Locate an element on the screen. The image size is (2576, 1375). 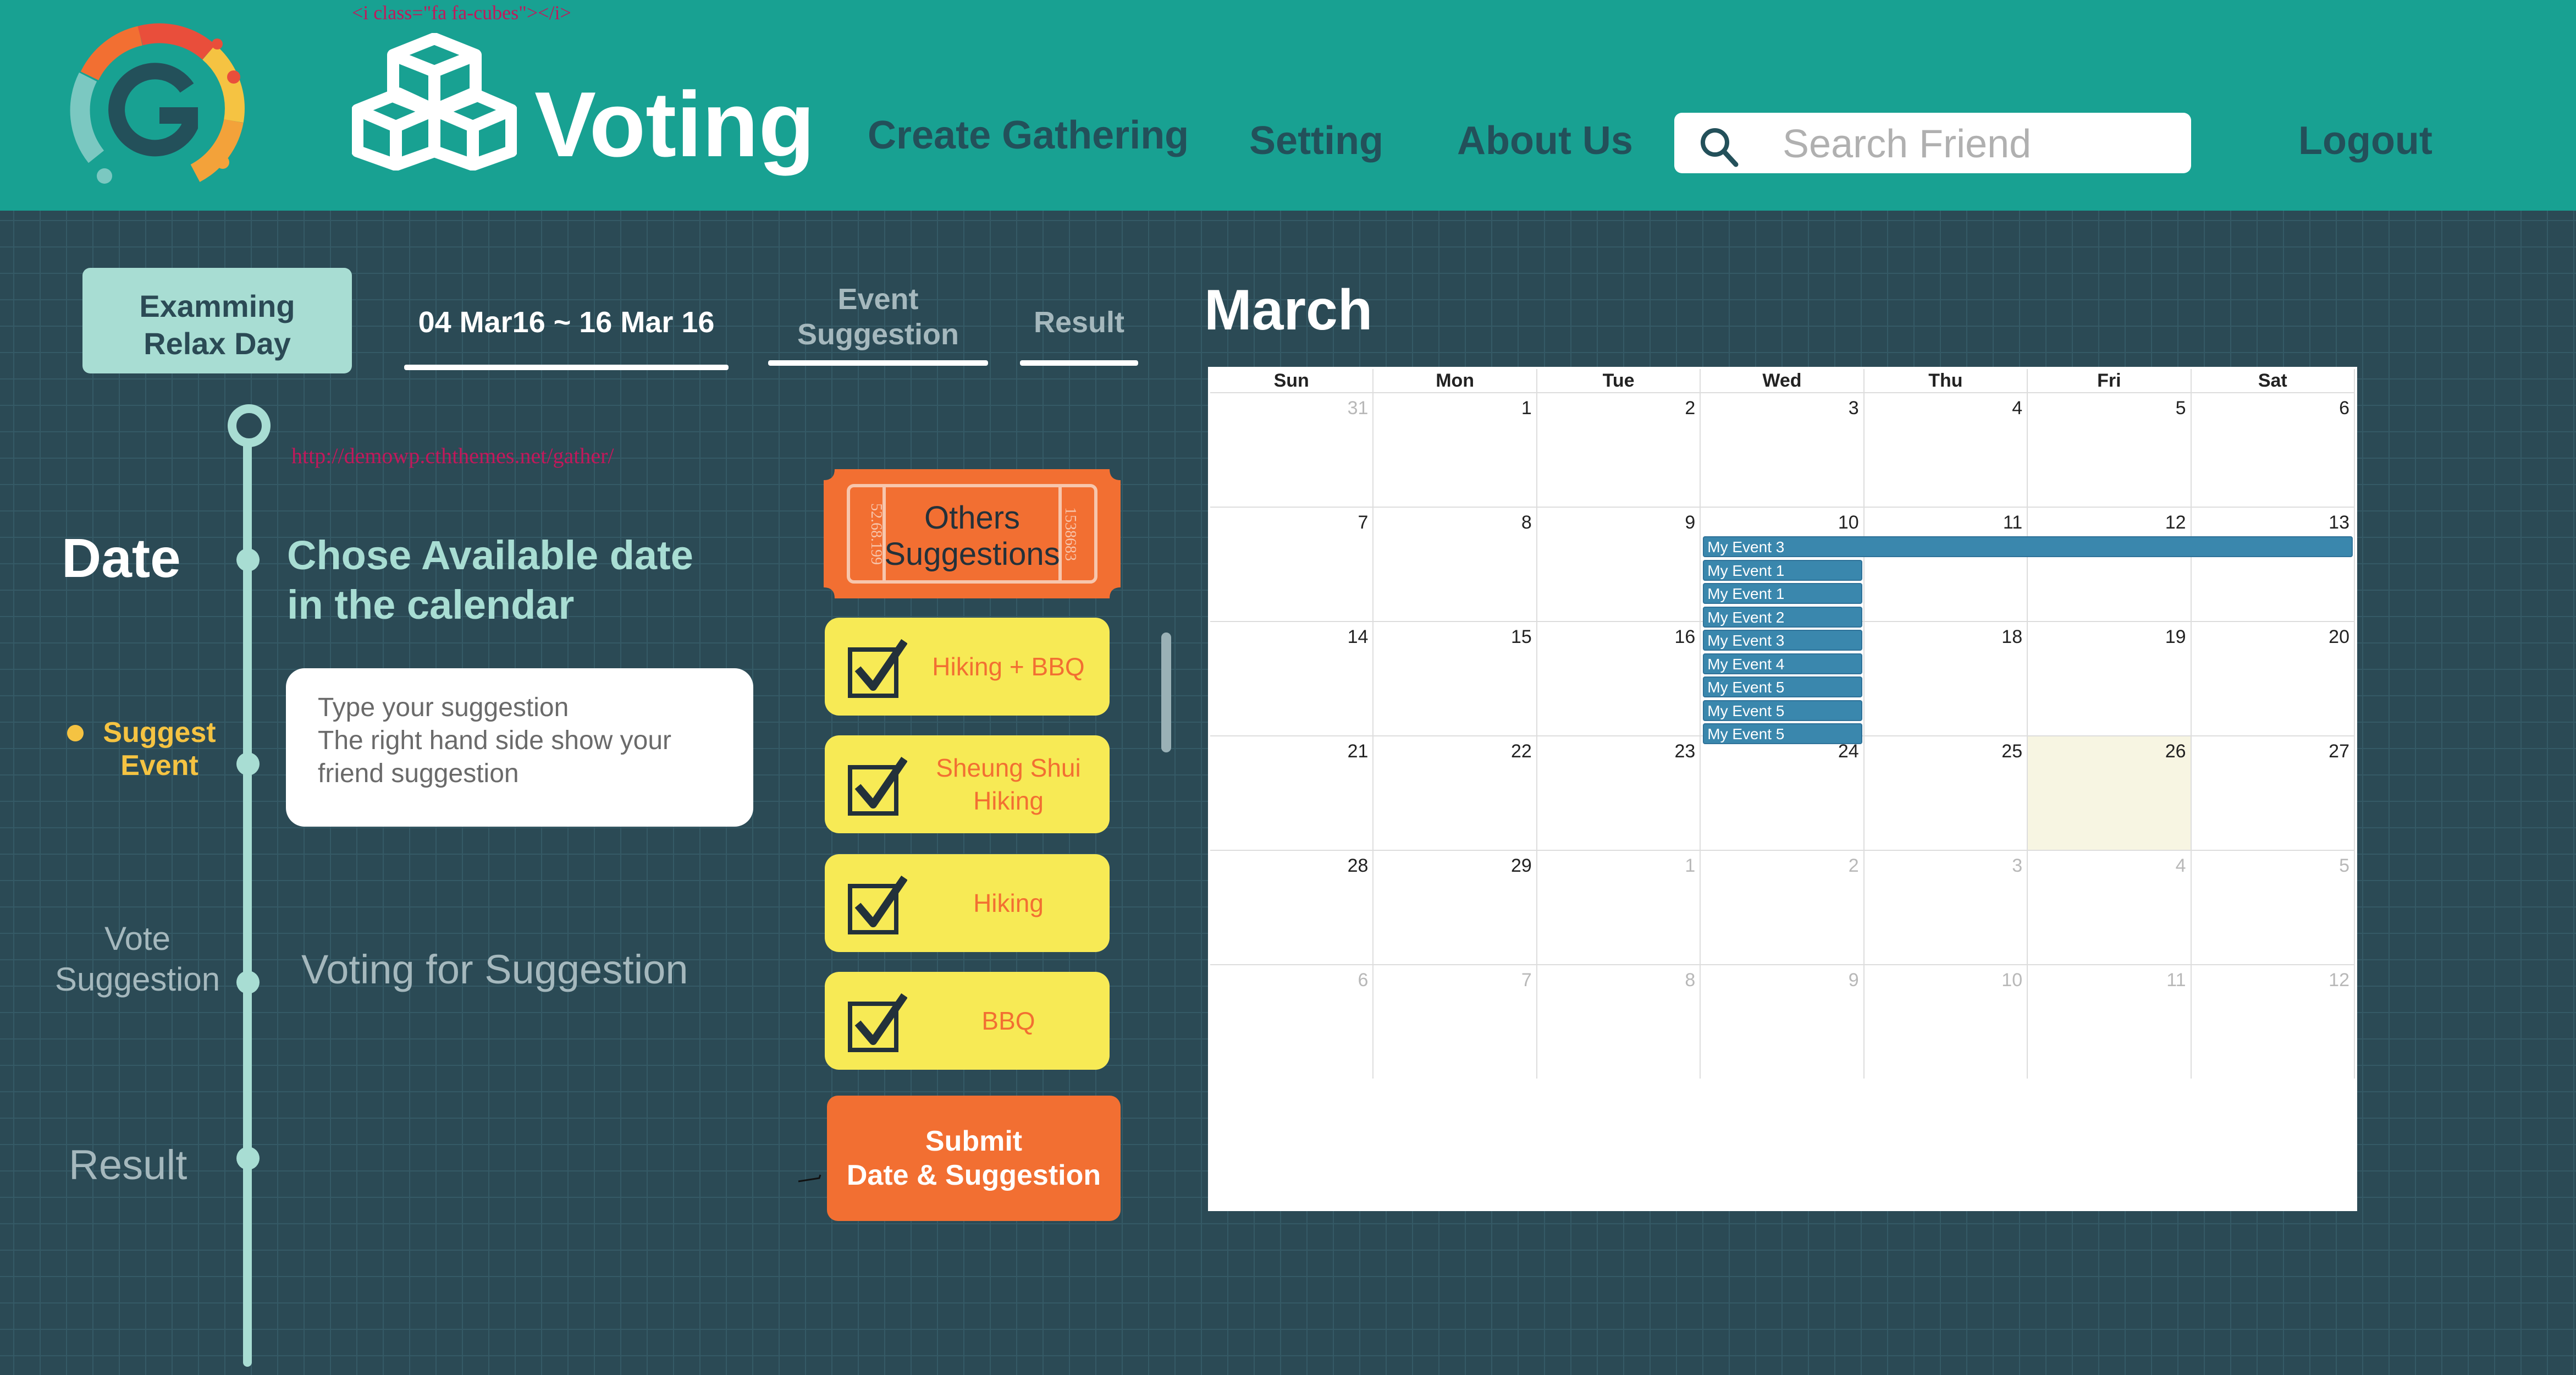
event-title-line1: Examming is located at coordinates (217, 306).